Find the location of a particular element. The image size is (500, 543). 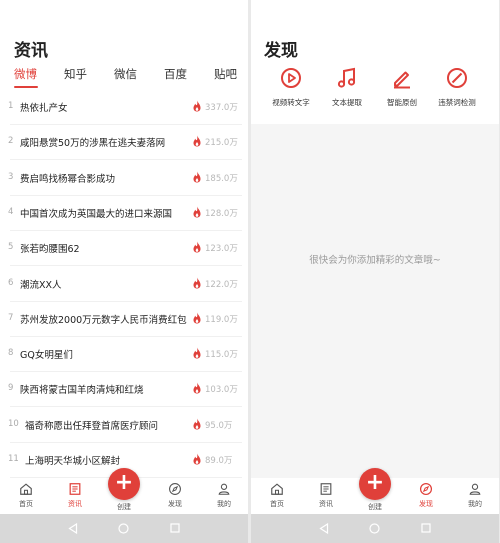

rank-number: 9 is located at coordinates (11, 388).